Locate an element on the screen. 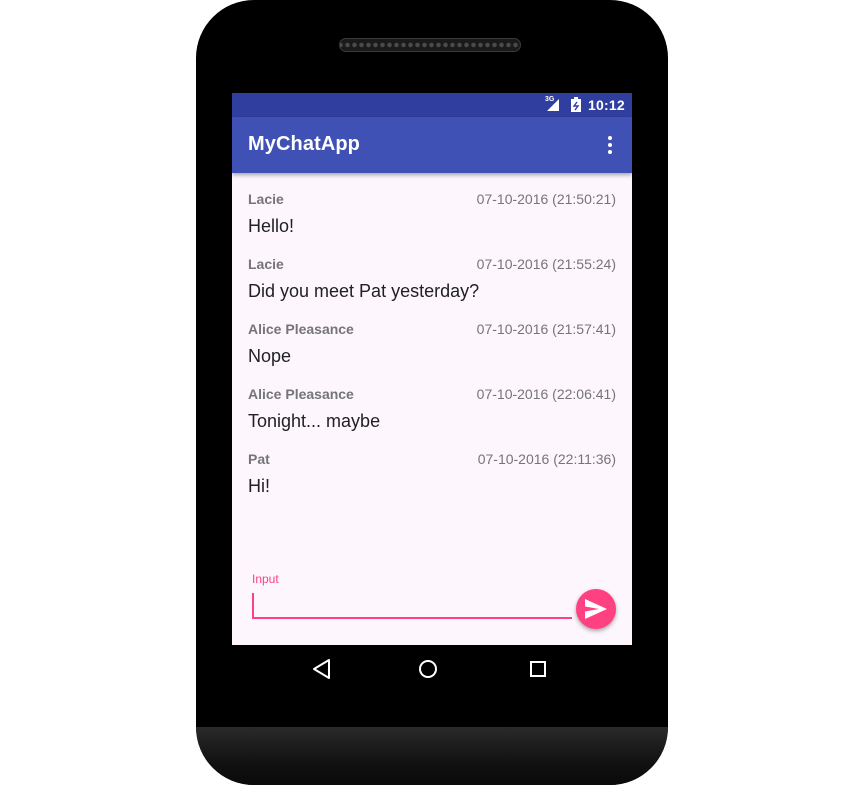 This screenshot has height=785, width=850. back-triangle-icon is located at coordinates (322, 669).